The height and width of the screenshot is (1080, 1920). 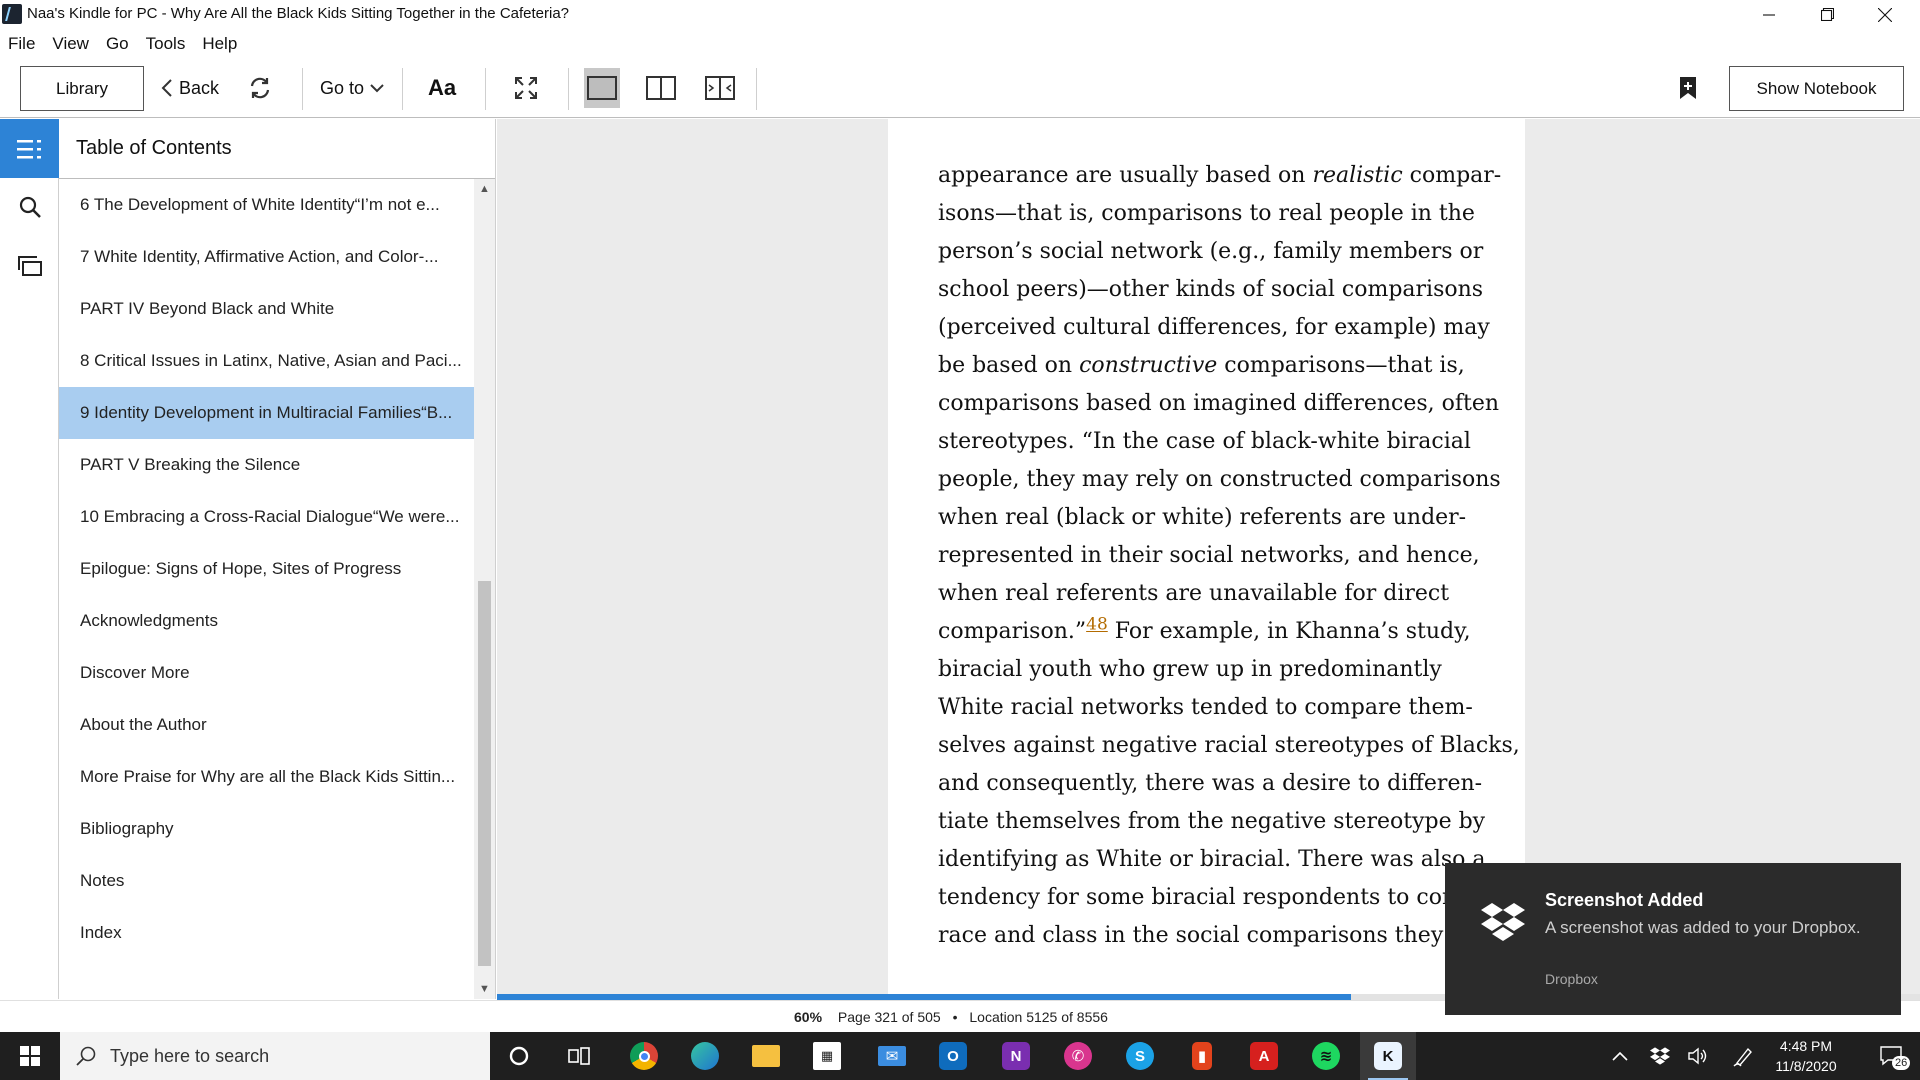 What do you see at coordinates (266, 673) in the screenshot?
I see `toc-item: Discover More` at bounding box center [266, 673].